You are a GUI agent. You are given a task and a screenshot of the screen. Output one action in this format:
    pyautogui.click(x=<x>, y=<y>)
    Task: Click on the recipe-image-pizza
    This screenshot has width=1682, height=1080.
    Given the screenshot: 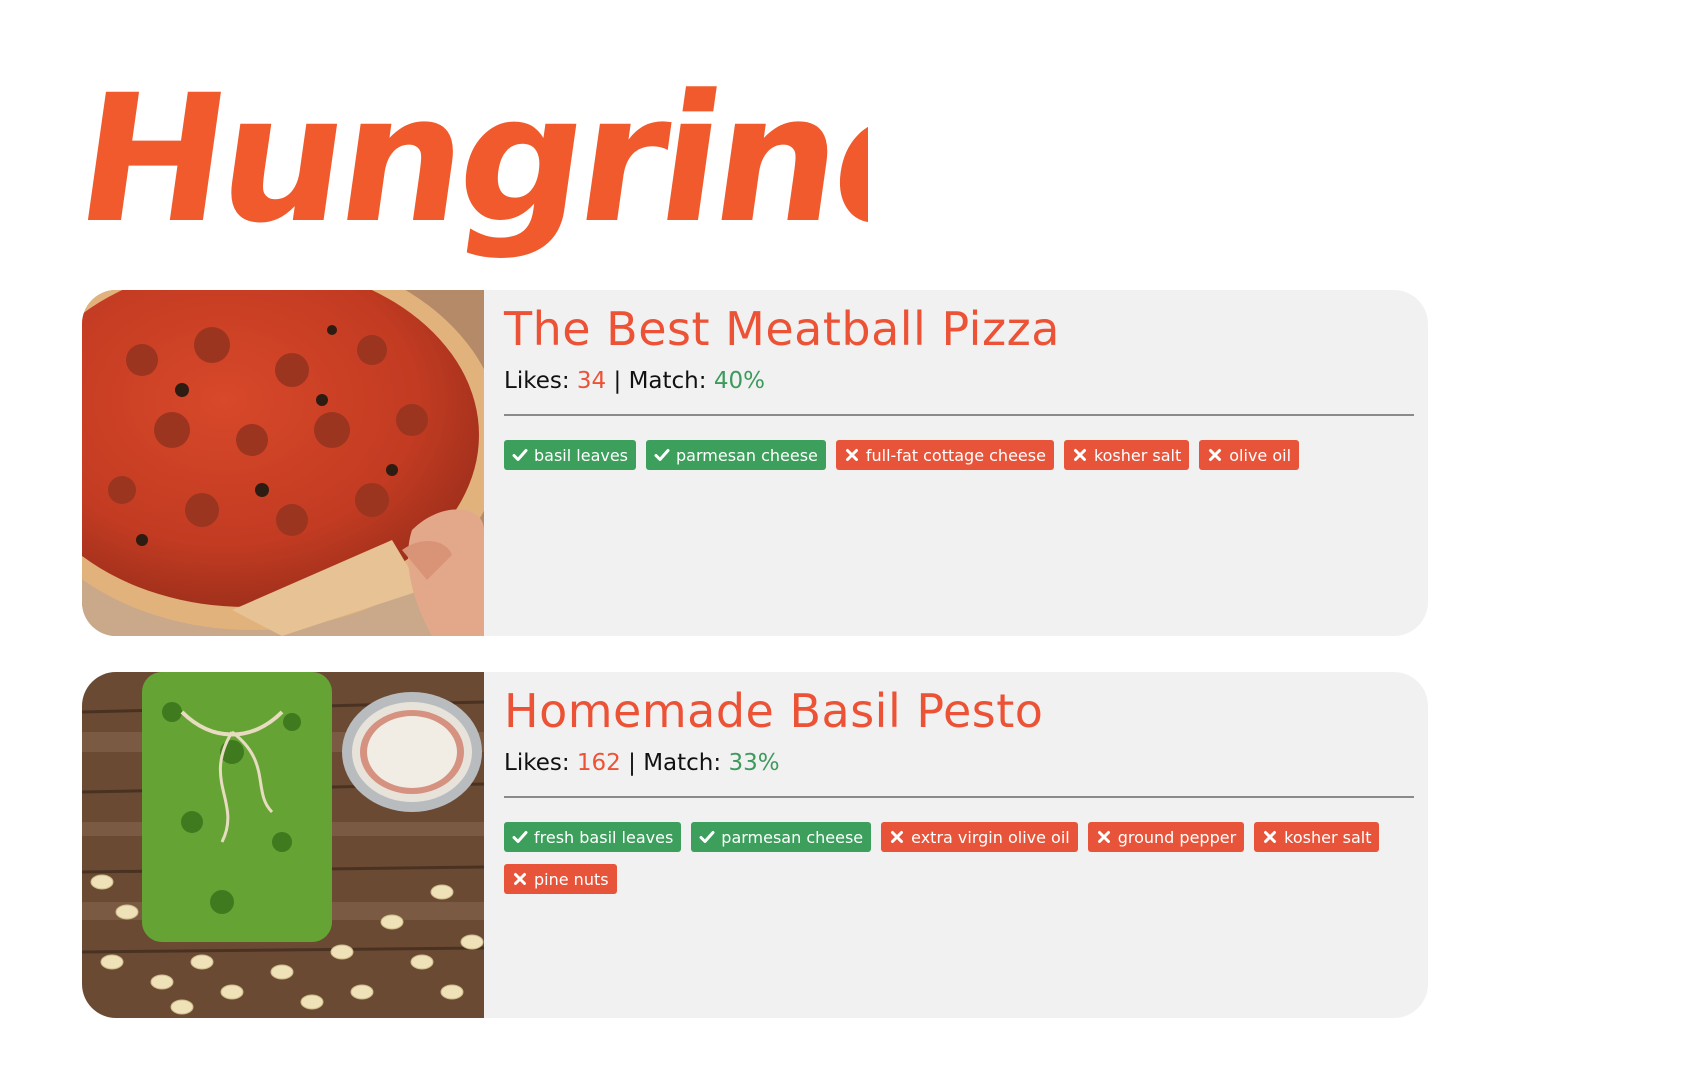 What is the action you would take?
    pyautogui.click(x=283, y=463)
    